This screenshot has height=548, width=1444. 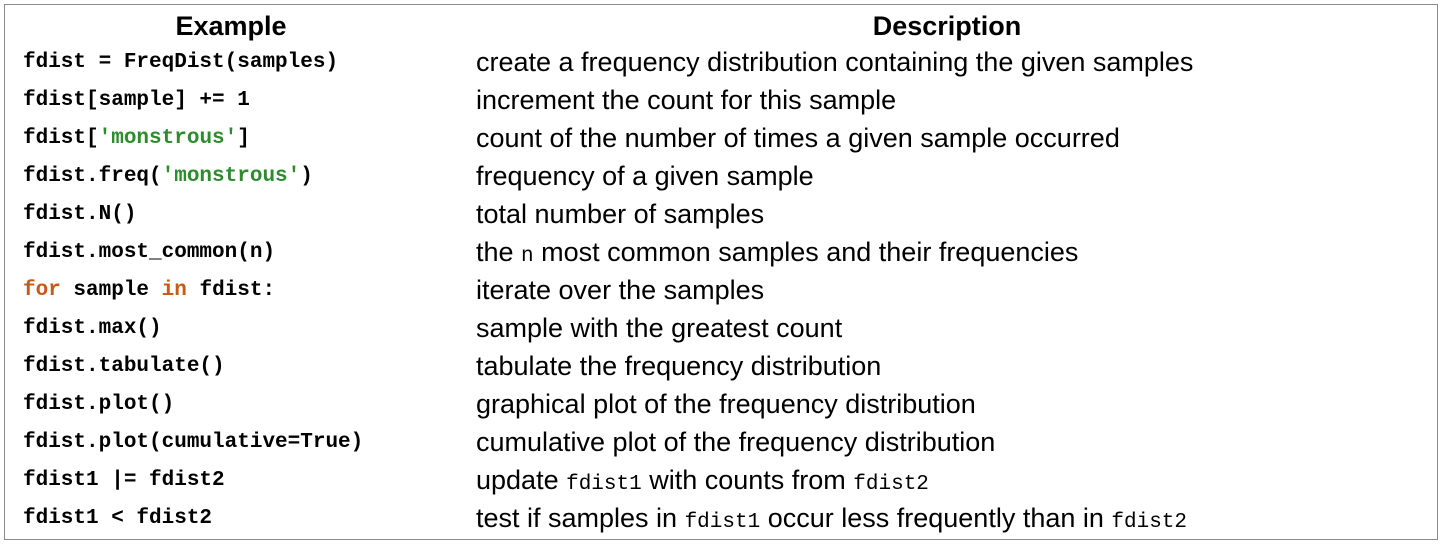 I want to click on example-cell: fdist1 < fdist2, so click(x=231, y=518).